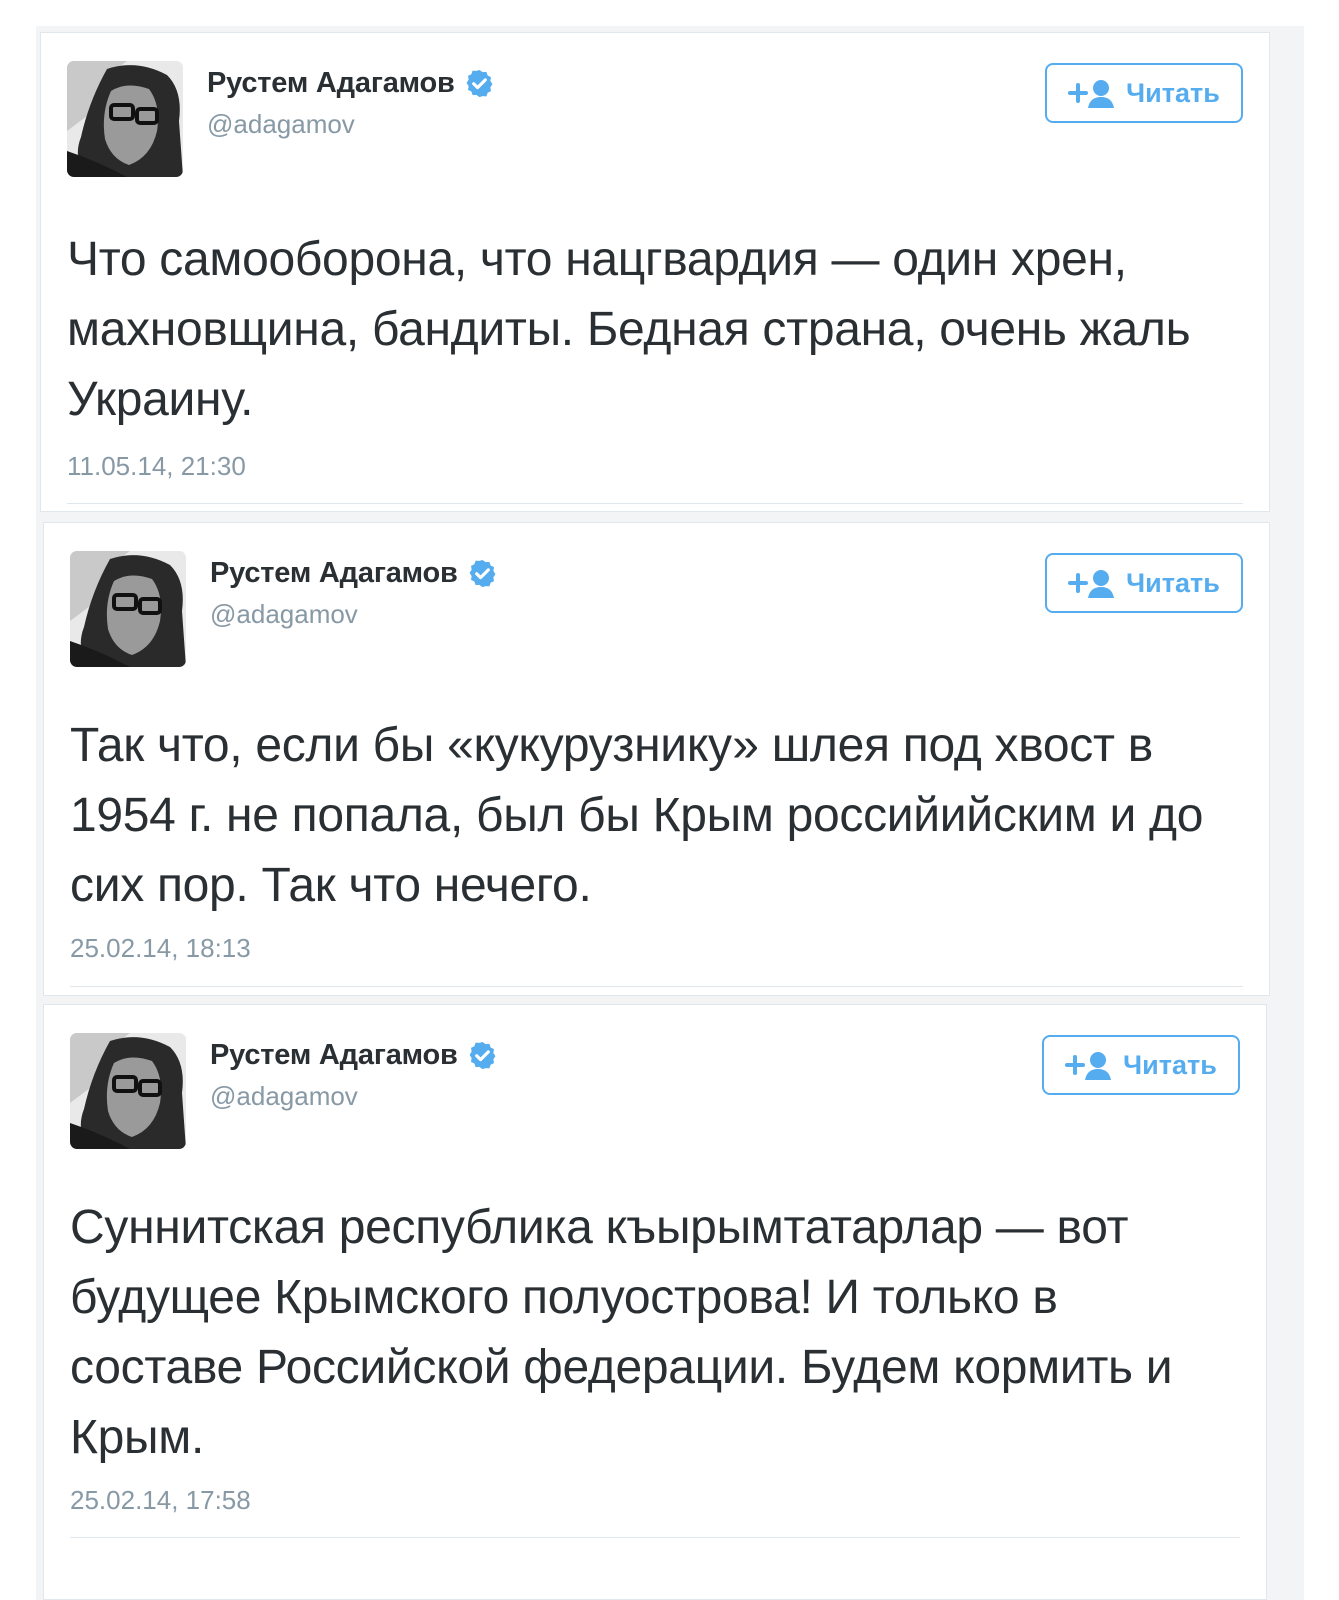 The width and height of the screenshot is (1339, 1600). What do you see at coordinates (160, 1500) in the screenshot?
I see `tweet-timestamp: 25.02.14, 17:58` at bounding box center [160, 1500].